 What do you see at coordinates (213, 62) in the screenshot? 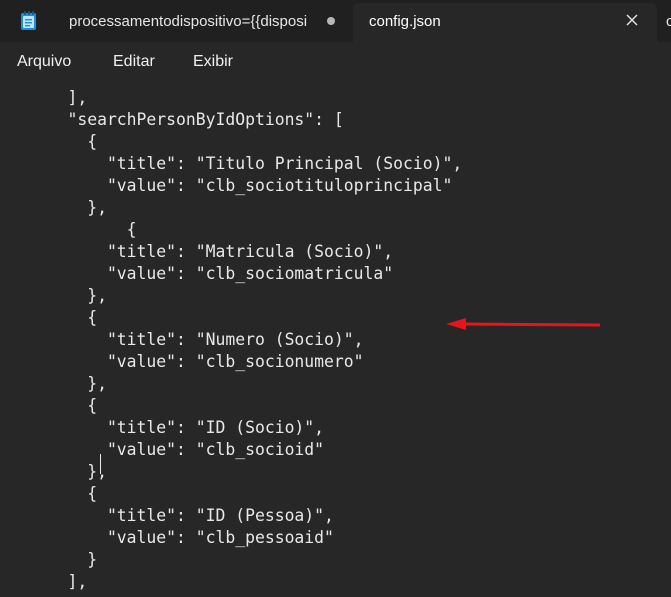
I see `menu-exibir: Exibir` at bounding box center [213, 62].